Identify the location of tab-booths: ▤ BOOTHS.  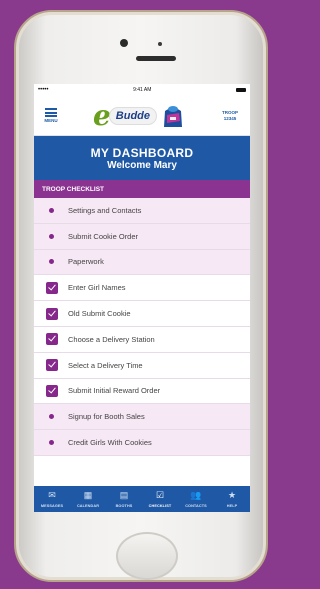
(124, 498).